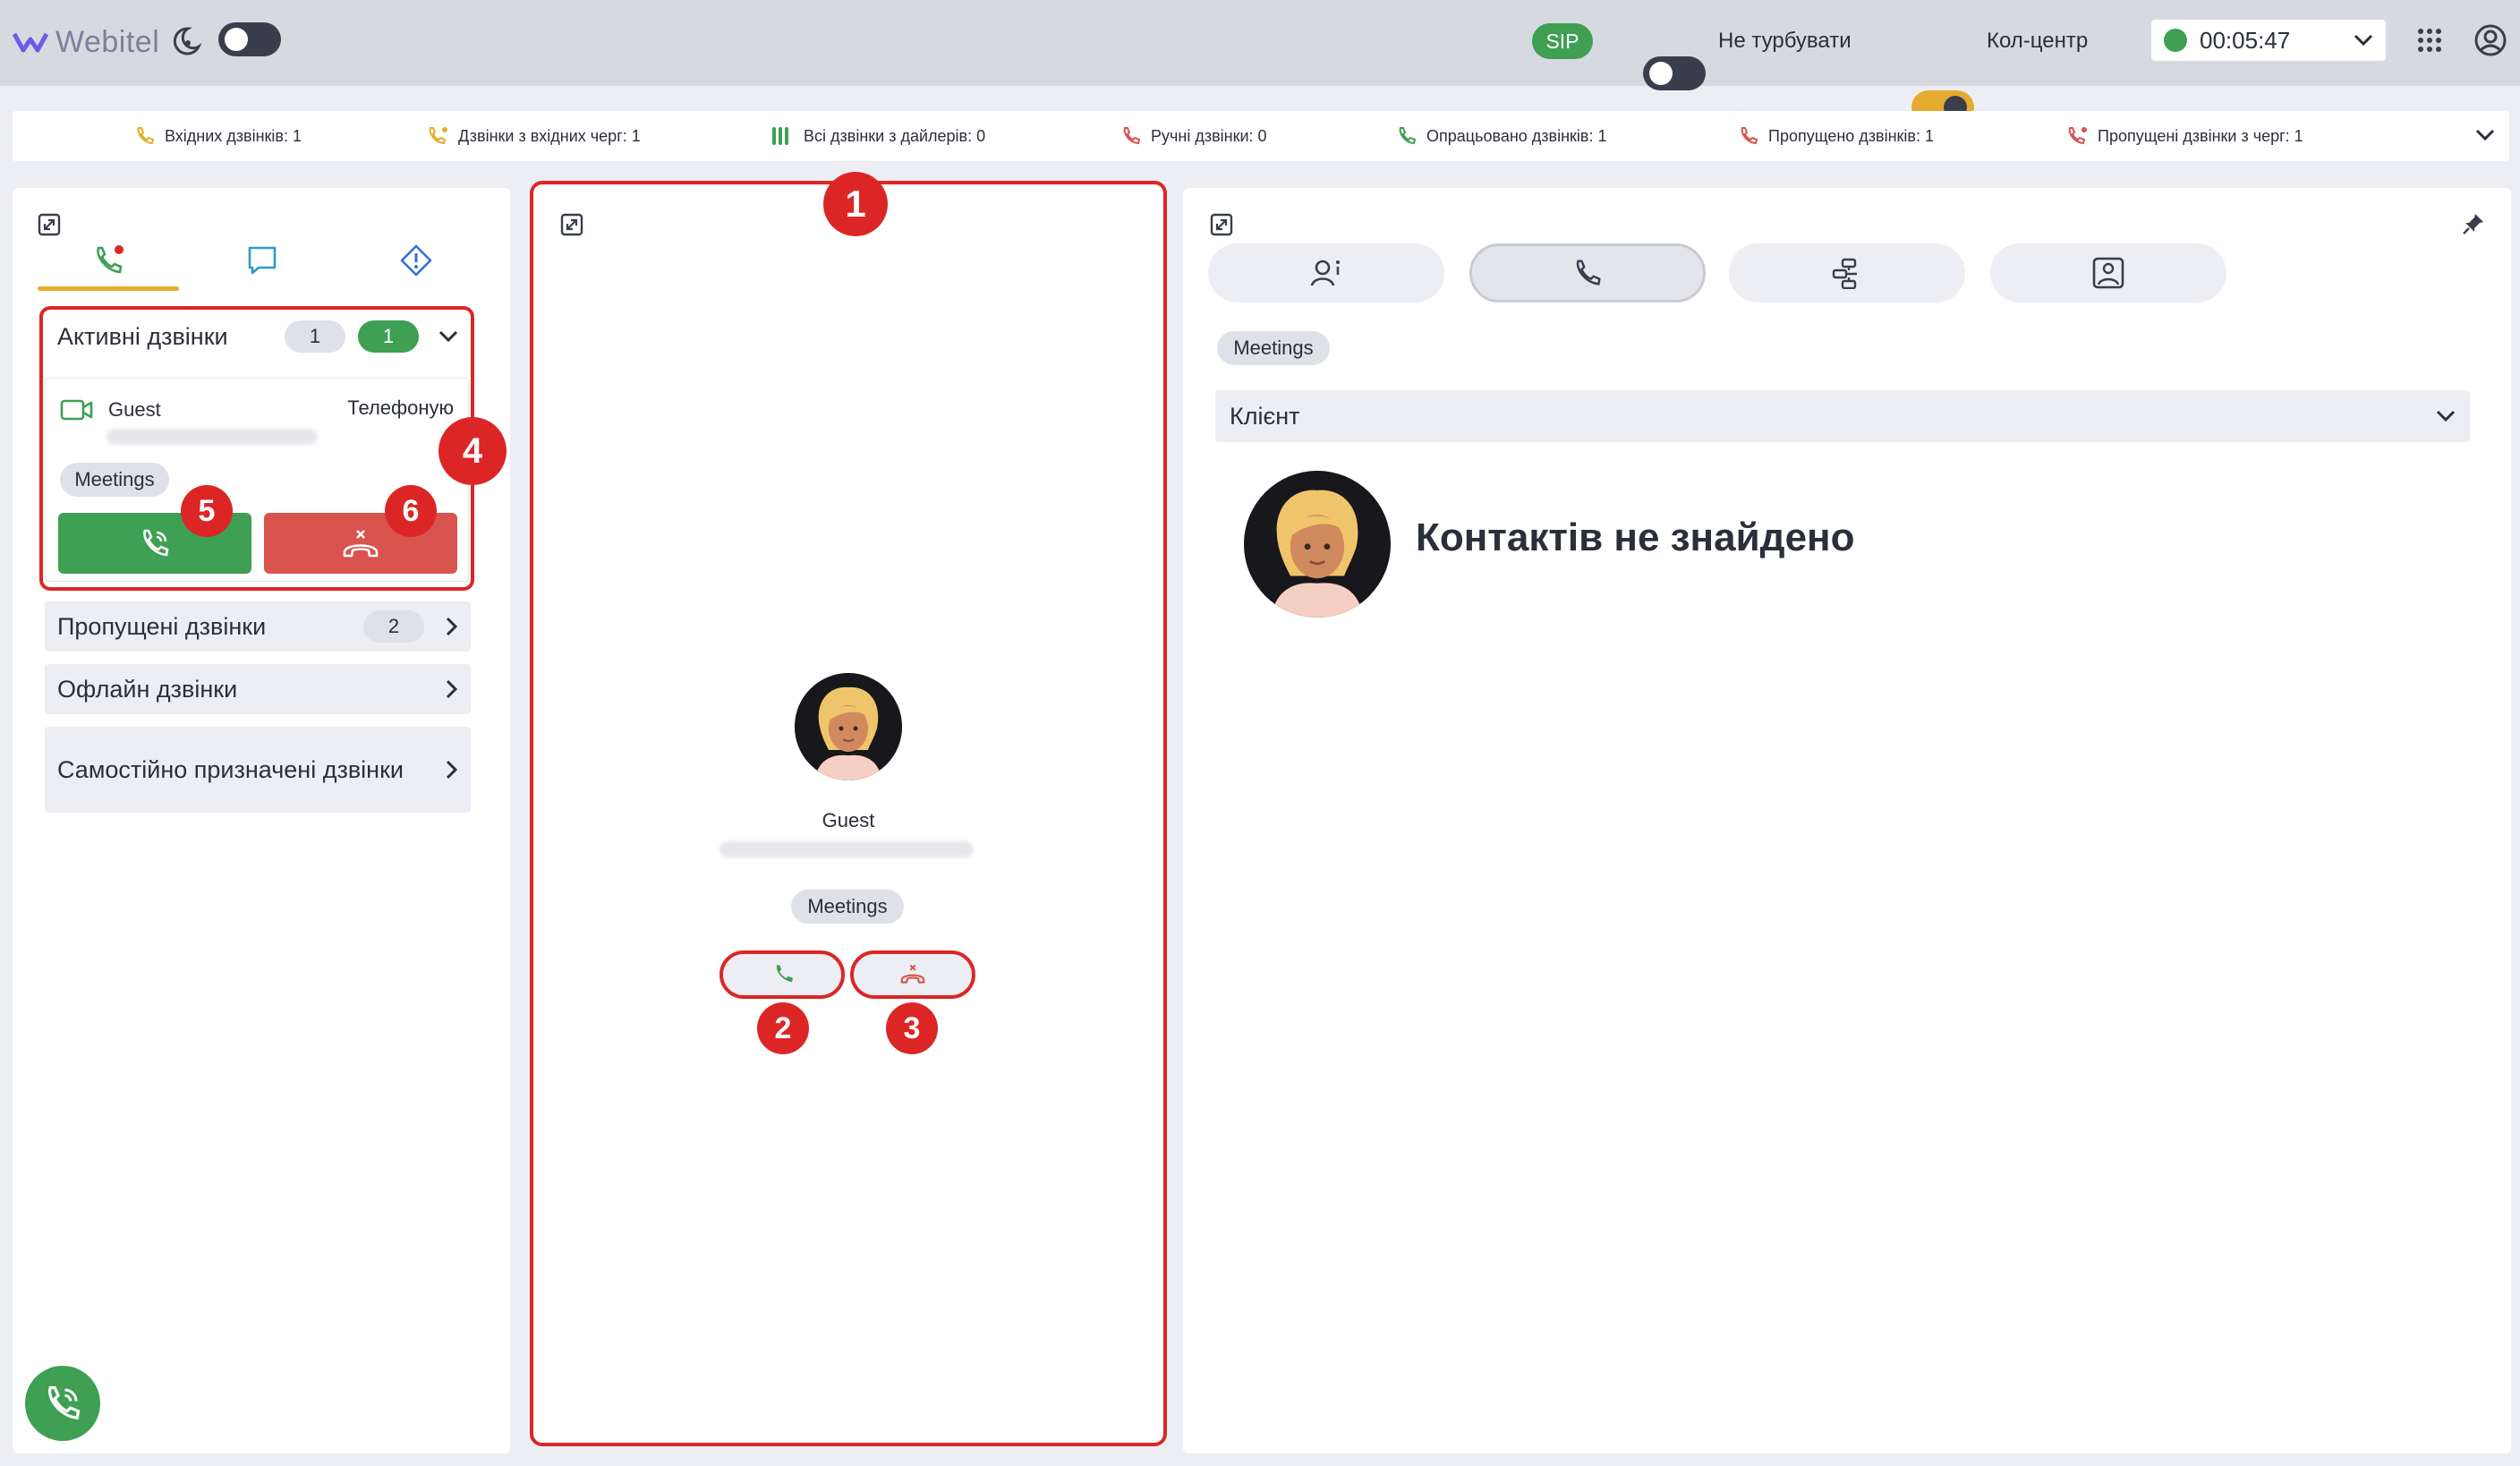 The width and height of the screenshot is (2520, 1466). What do you see at coordinates (1785, 41) in the screenshot?
I see `dnd-label: Не турбувати` at bounding box center [1785, 41].